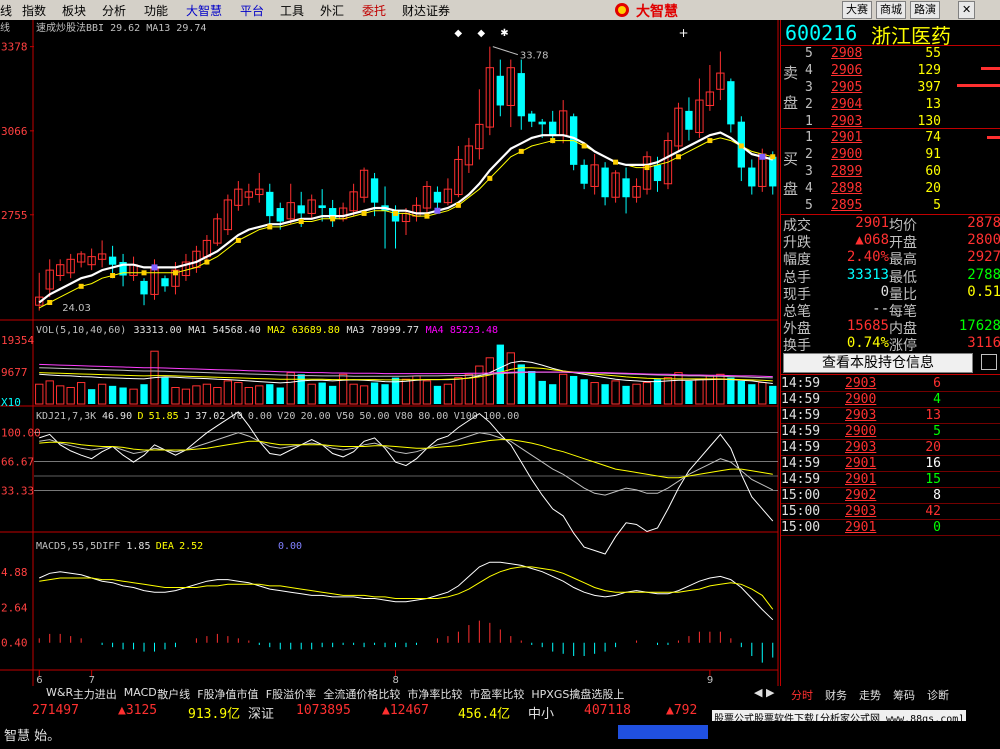 This screenshot has height=749, width=1000. Describe the element at coordinates (983, 343) in the screenshot. I see `quote-value: 3116` at that location.